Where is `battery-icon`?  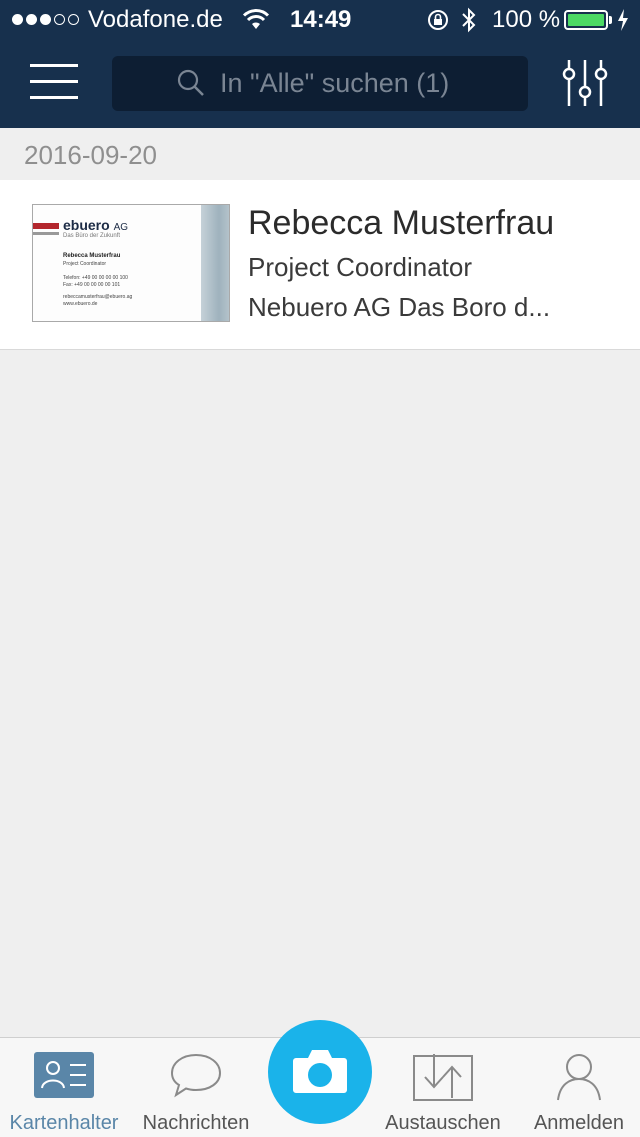
battery-icon is located at coordinates (586, 20).